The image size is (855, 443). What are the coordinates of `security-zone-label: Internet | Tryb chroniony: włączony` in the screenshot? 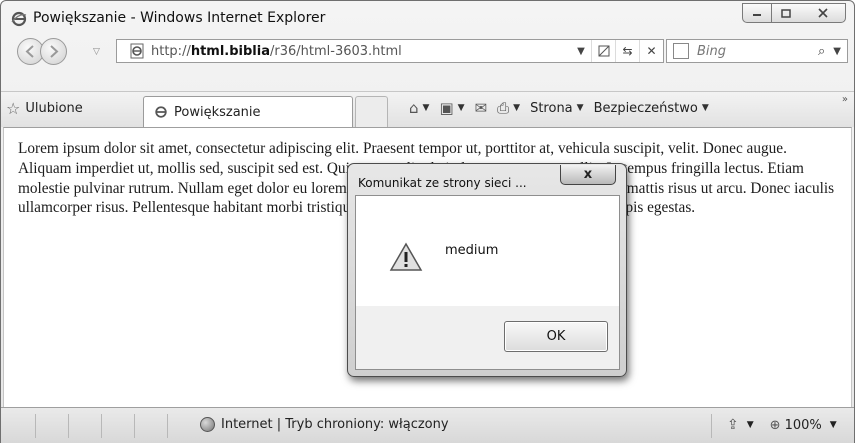 It's located at (335, 424).